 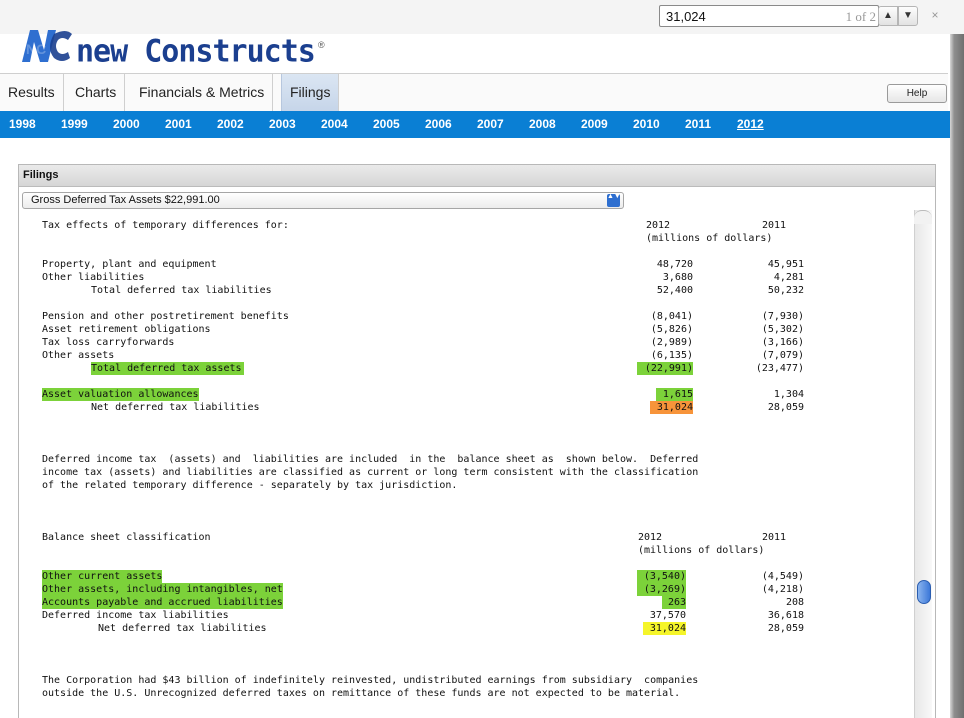 I want to click on table1-row-value-2011: (23,477), so click(x=779, y=368).